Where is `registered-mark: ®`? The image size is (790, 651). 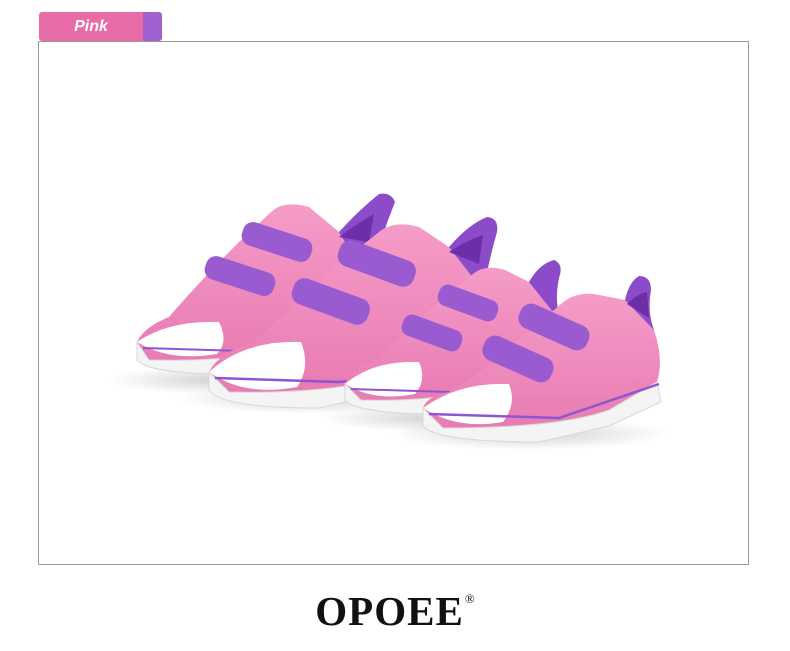
registered-mark: ® is located at coordinates (469, 598).